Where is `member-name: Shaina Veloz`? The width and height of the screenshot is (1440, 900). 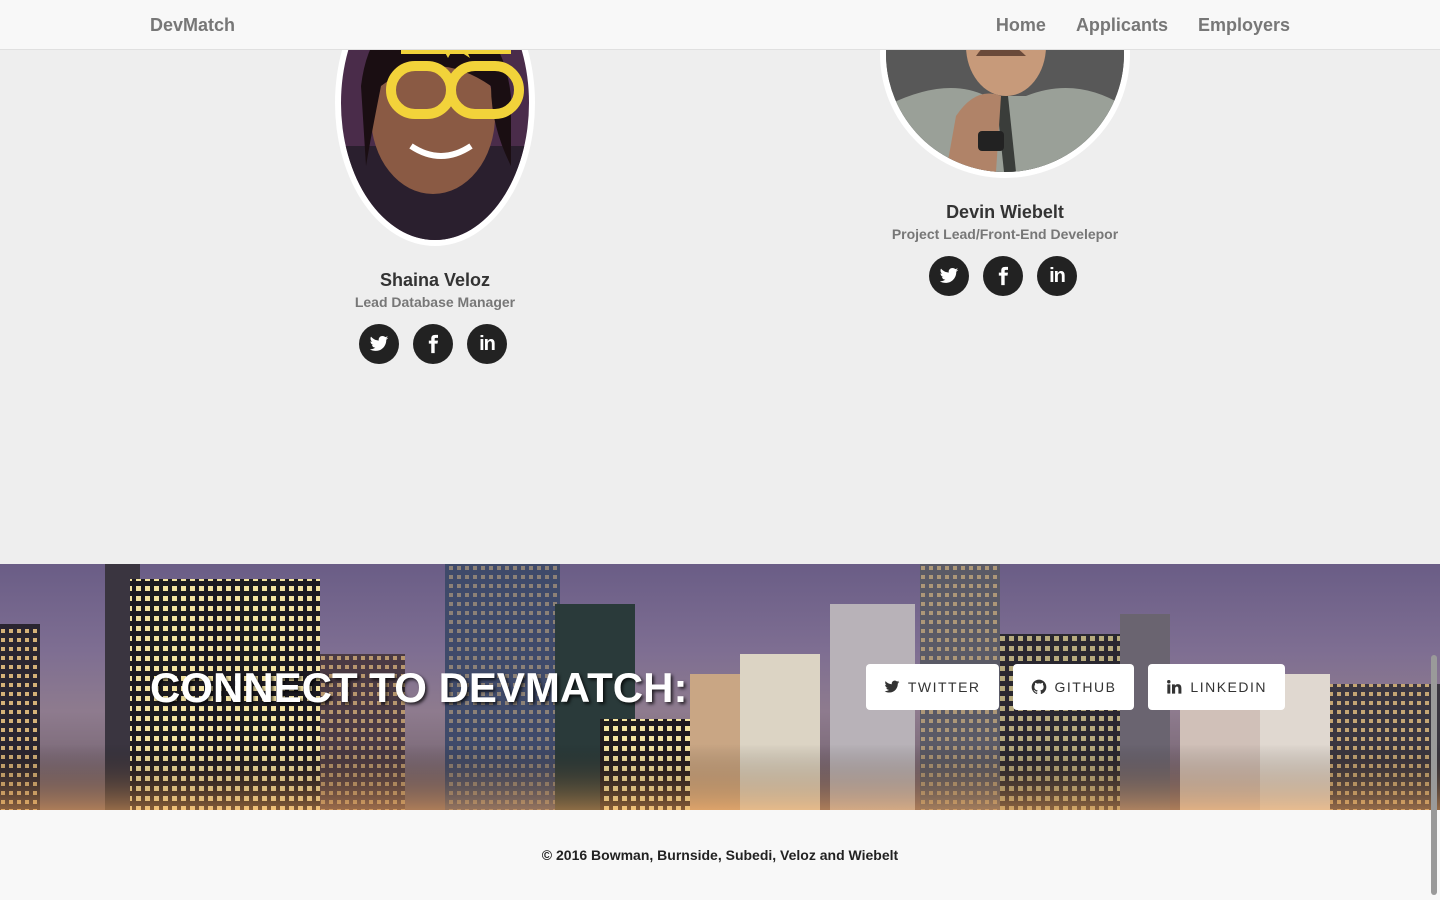
member-name: Shaina Veloz is located at coordinates (435, 280).